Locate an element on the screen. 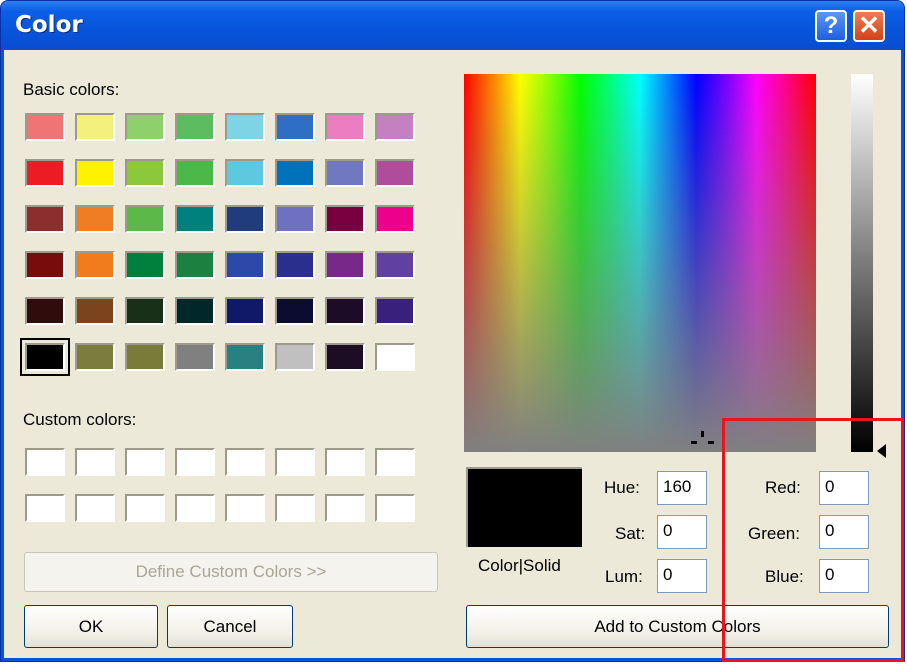 This screenshot has height=664, width=907. sat-label: Sat: is located at coordinates (630, 533).